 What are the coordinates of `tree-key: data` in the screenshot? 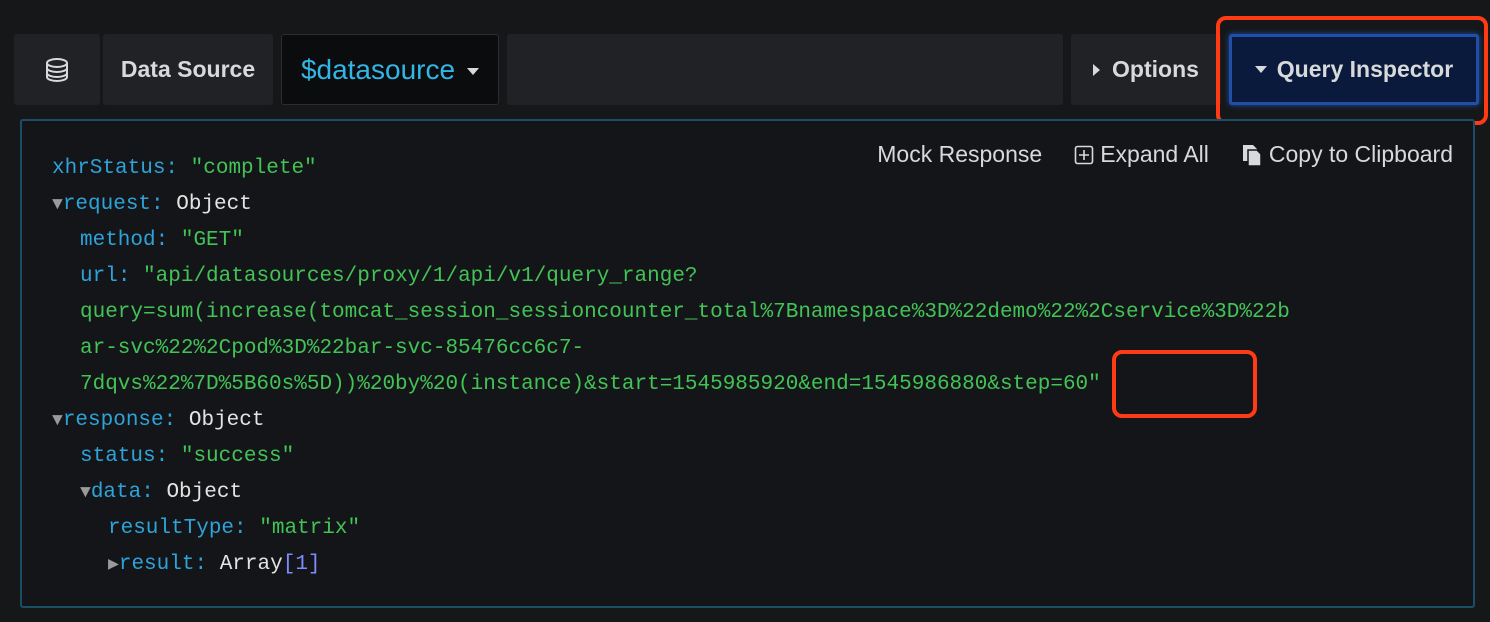 It's located at (116, 492).